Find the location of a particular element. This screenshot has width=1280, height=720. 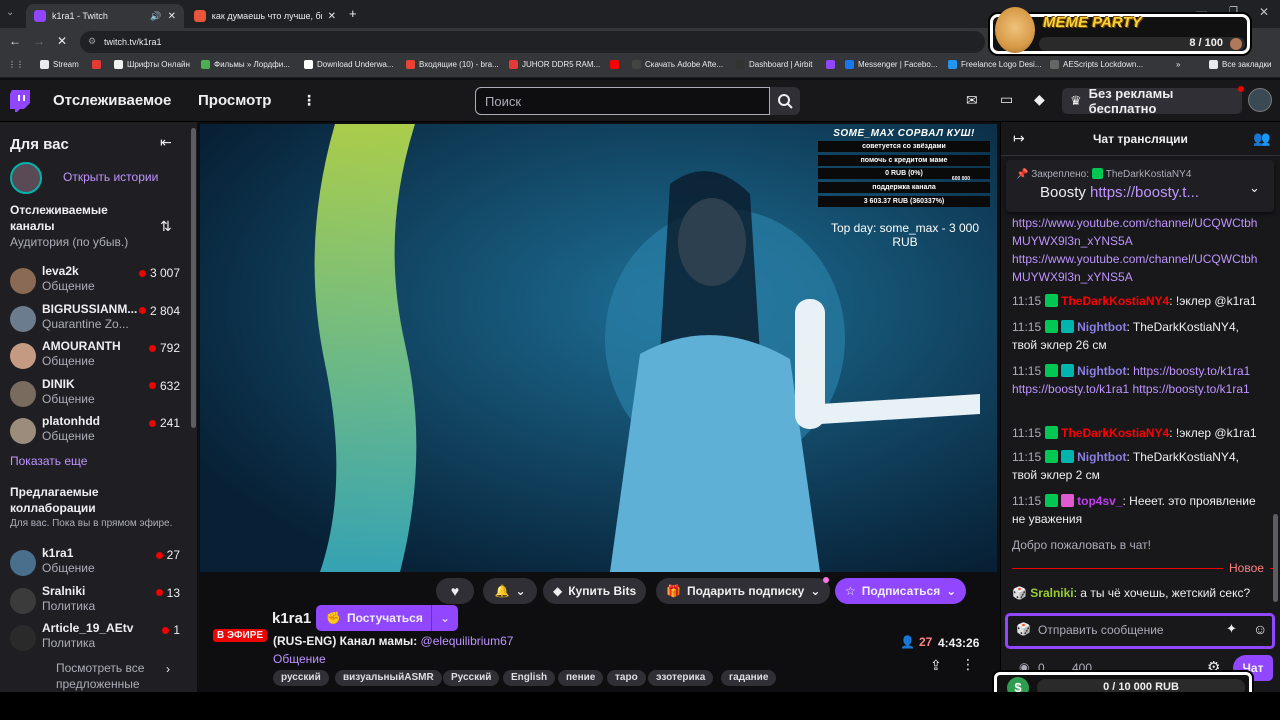

browser-tab: как думаешь что лучше, быть ✕ is located at coordinates (265, 16).